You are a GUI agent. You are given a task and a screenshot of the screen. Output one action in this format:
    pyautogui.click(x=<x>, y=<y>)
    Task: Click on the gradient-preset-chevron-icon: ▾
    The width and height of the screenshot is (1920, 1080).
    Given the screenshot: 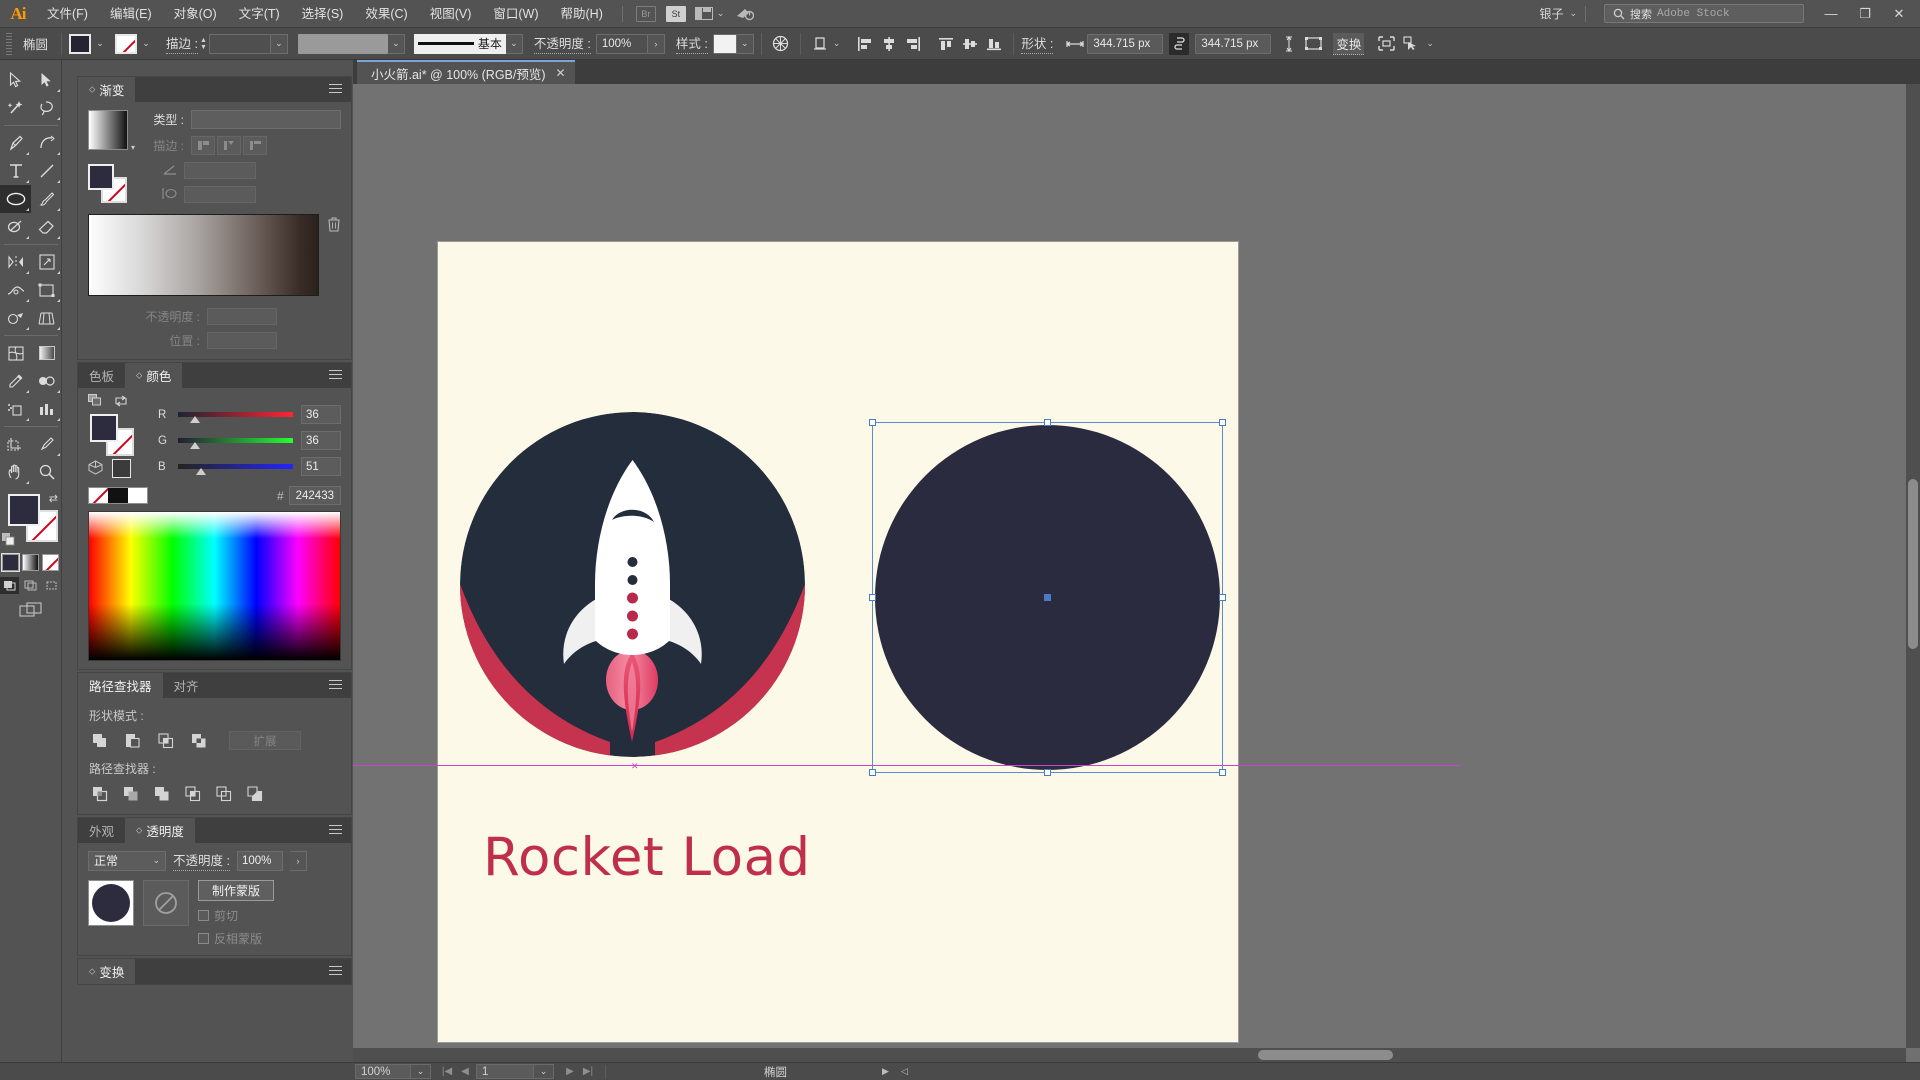 What is the action you would take?
    pyautogui.click(x=133, y=149)
    